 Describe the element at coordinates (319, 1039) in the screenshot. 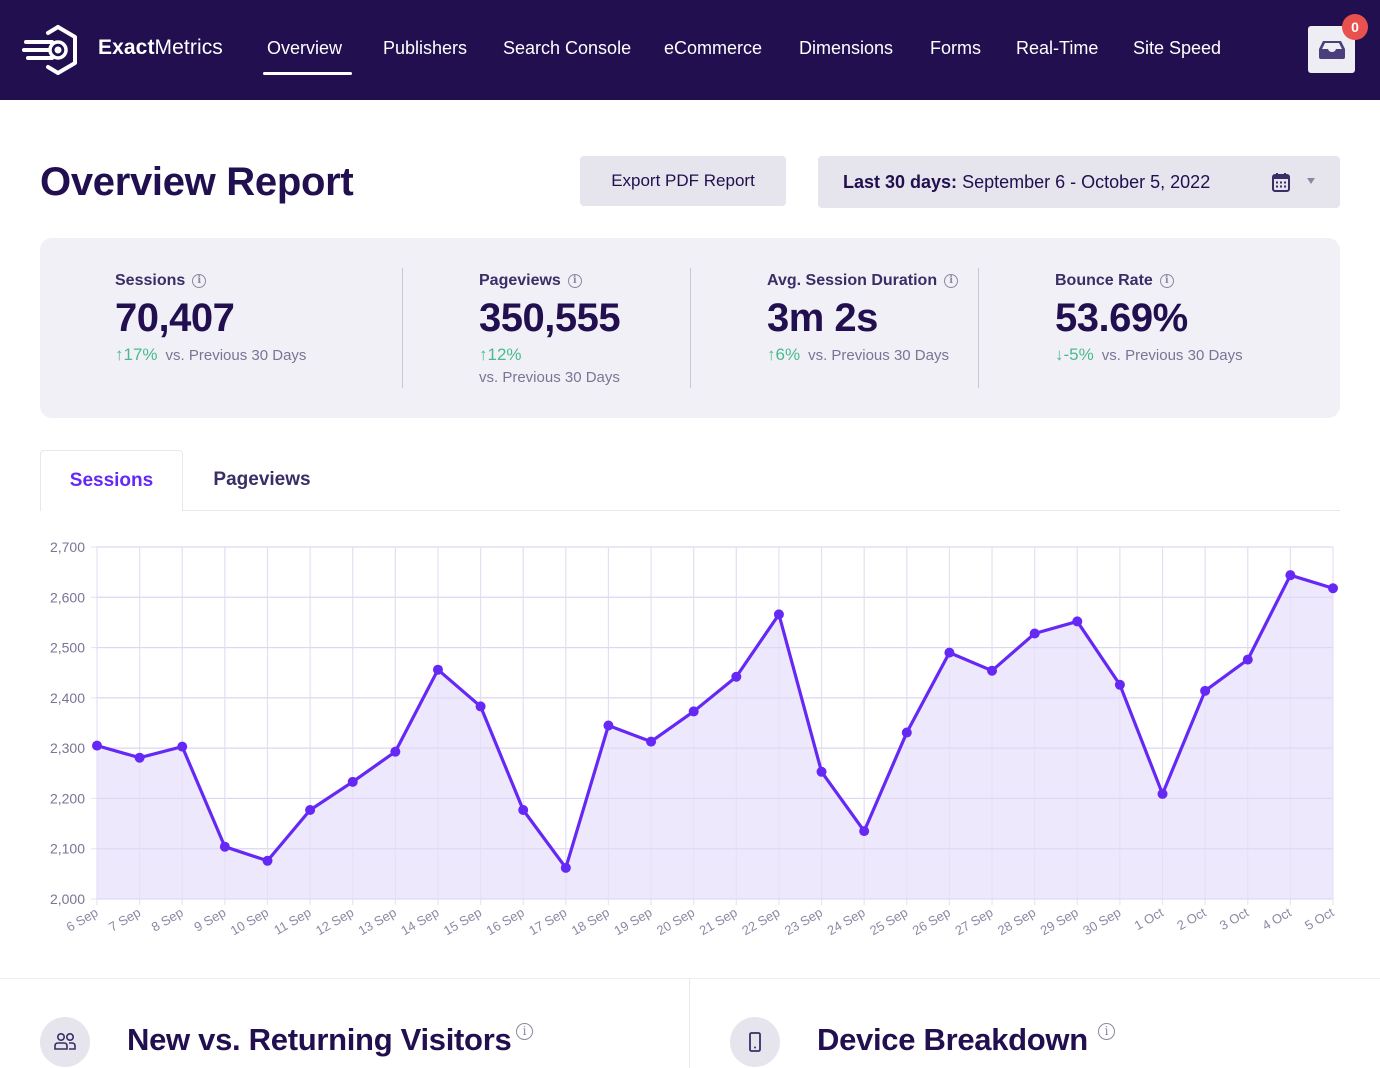

I see `section-title-new-vs-returning: New vs. Returning Visitors` at that location.